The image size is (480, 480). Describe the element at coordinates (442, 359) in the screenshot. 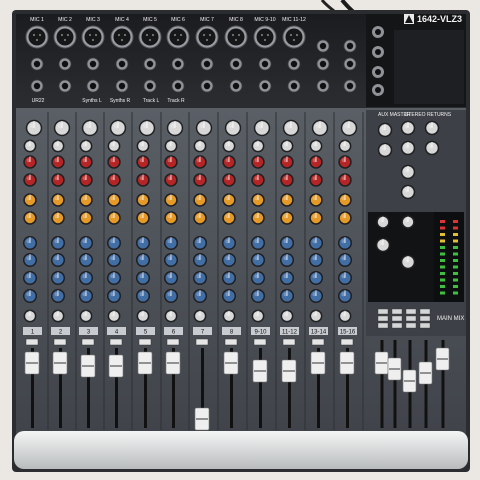

I see `main-mix-fader` at that location.